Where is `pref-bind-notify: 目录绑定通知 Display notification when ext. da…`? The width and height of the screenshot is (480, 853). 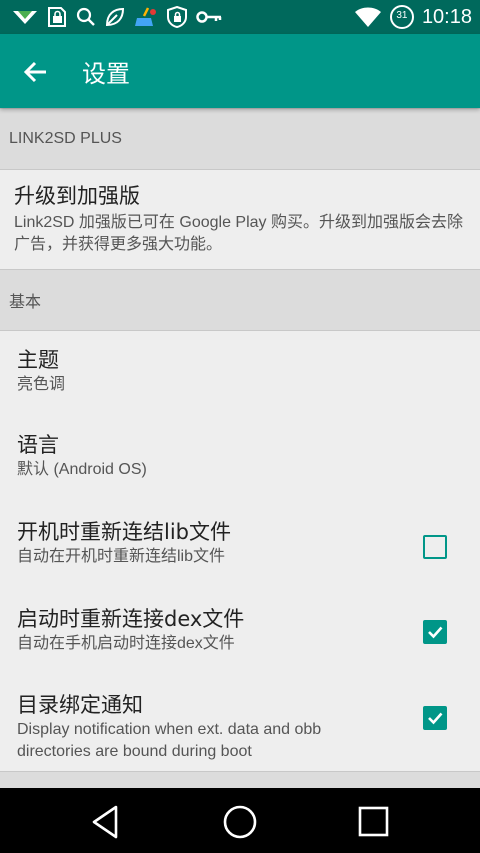
pref-bind-notify: 目录绑定通知 Display notification when ext. da… is located at coordinates (240, 726).